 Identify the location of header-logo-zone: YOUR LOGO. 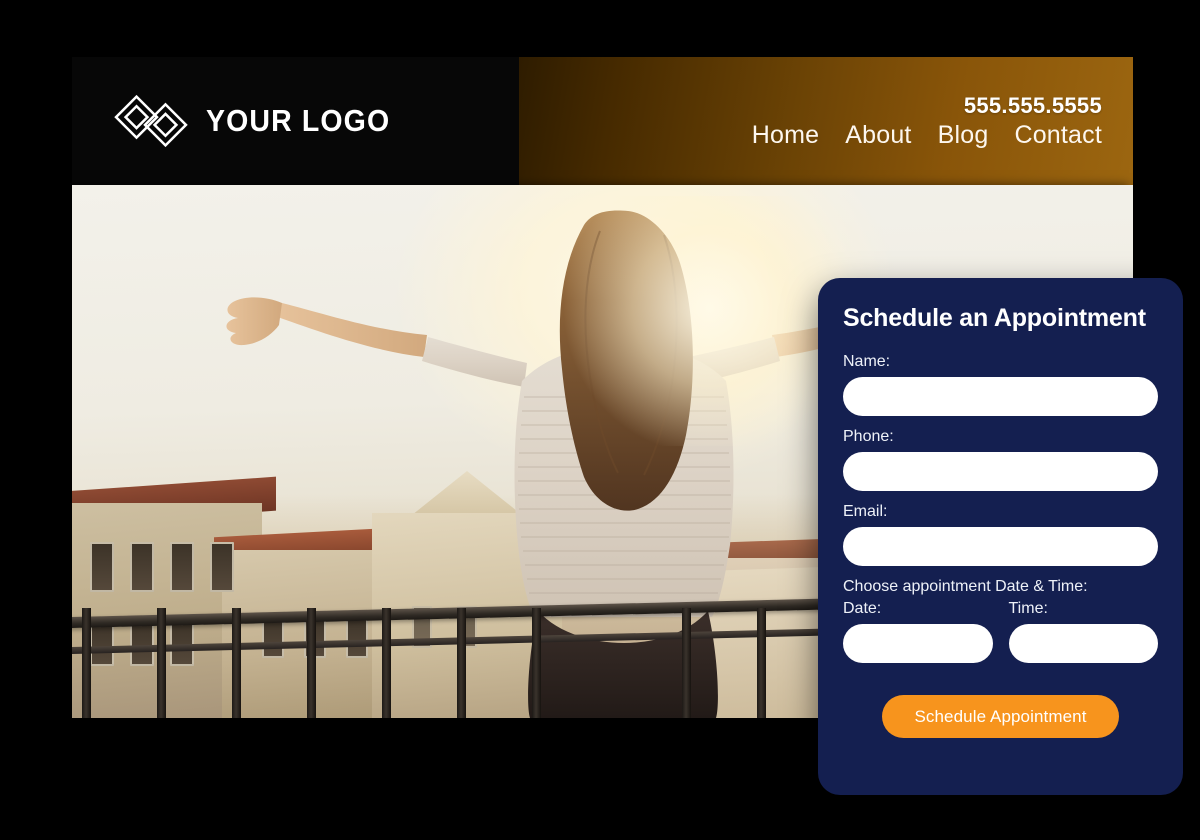
(295, 121).